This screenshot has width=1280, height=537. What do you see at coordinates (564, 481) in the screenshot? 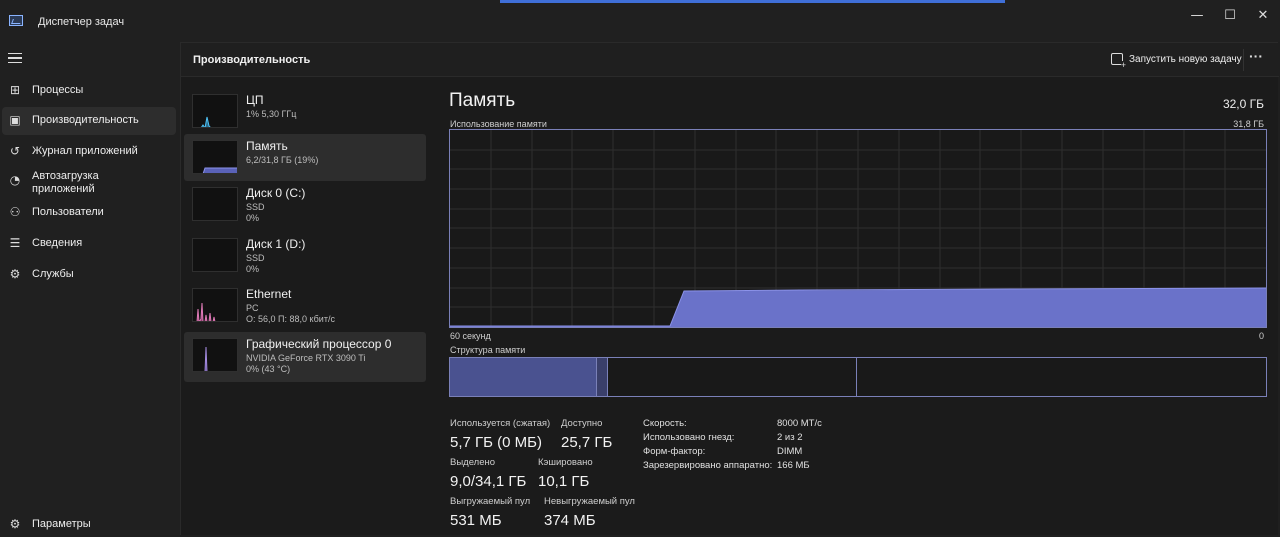
I see `stat-value: 10,1 ГБ` at bounding box center [564, 481].